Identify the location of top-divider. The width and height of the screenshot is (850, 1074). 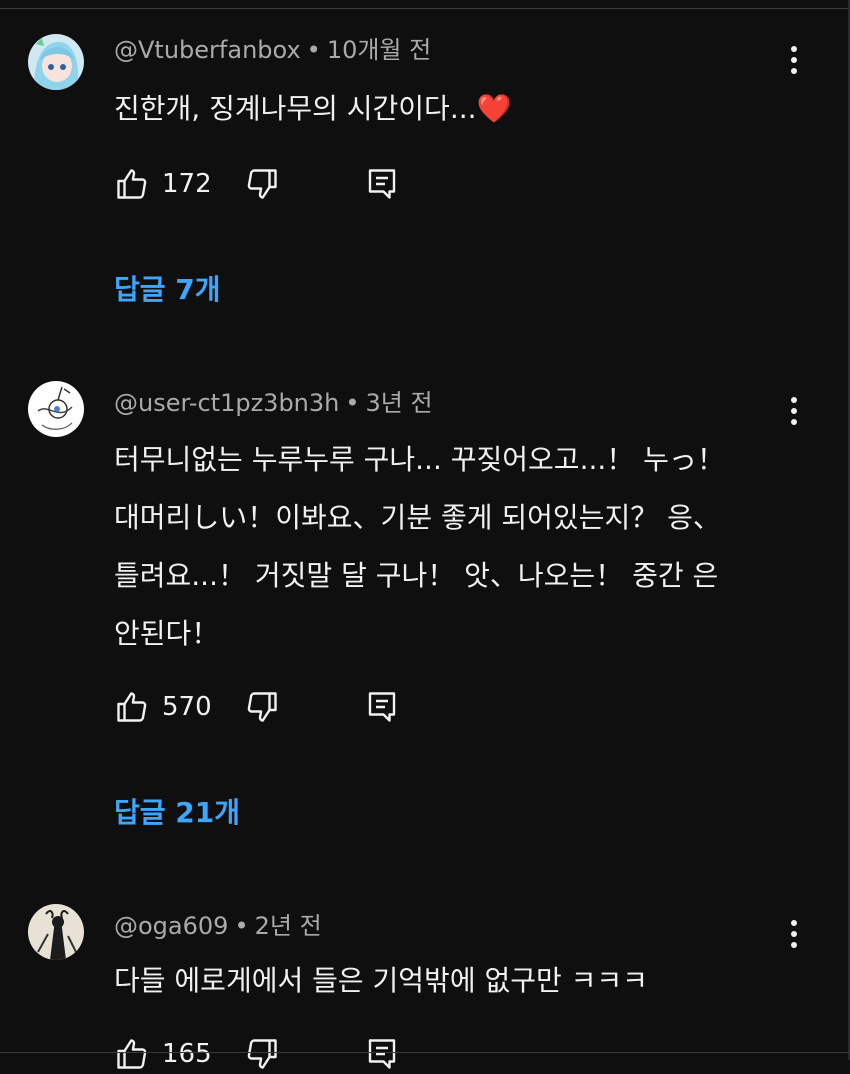
(425, 4).